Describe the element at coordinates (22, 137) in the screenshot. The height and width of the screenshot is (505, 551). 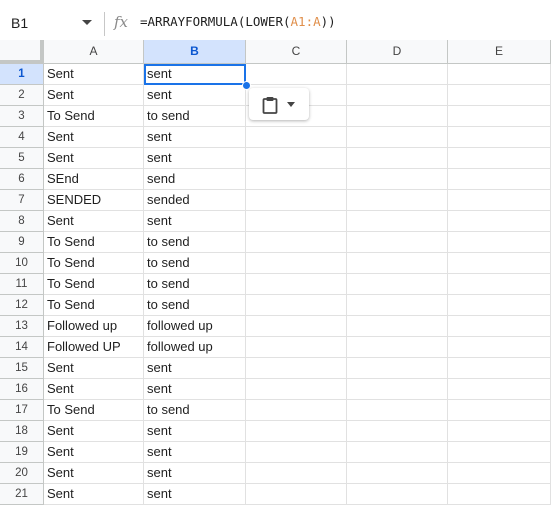
I see `row-header: 4` at that location.